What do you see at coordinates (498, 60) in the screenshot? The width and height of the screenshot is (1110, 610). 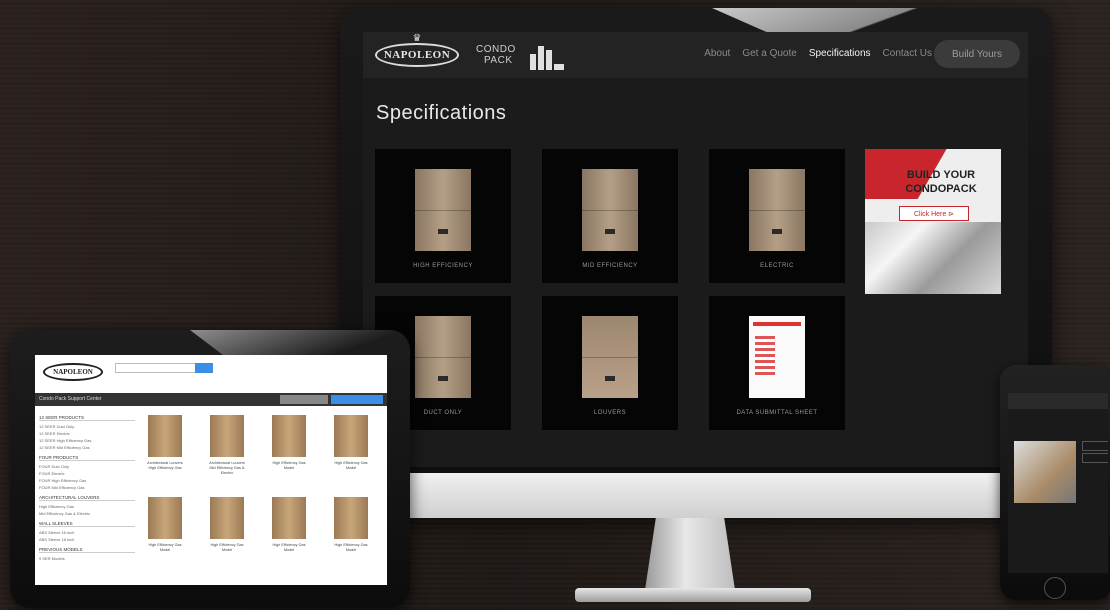 I see `condopack-logo-line2: PACK` at bounding box center [498, 60].